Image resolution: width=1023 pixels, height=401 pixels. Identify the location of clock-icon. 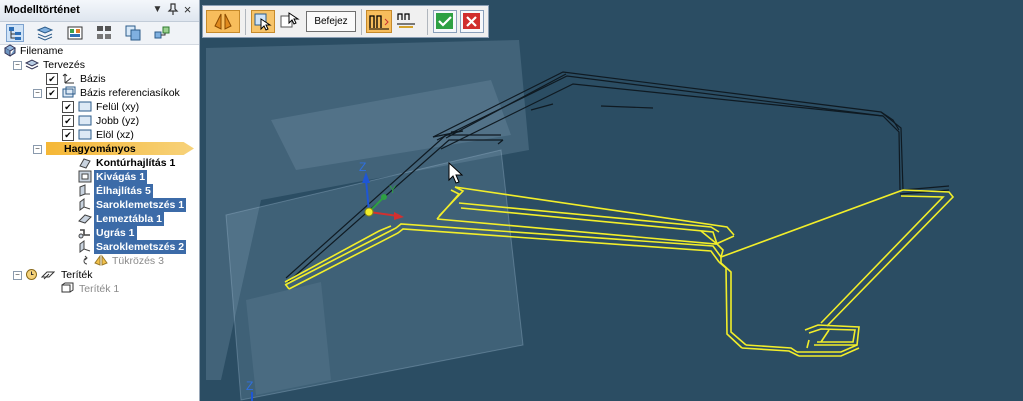
(32, 274).